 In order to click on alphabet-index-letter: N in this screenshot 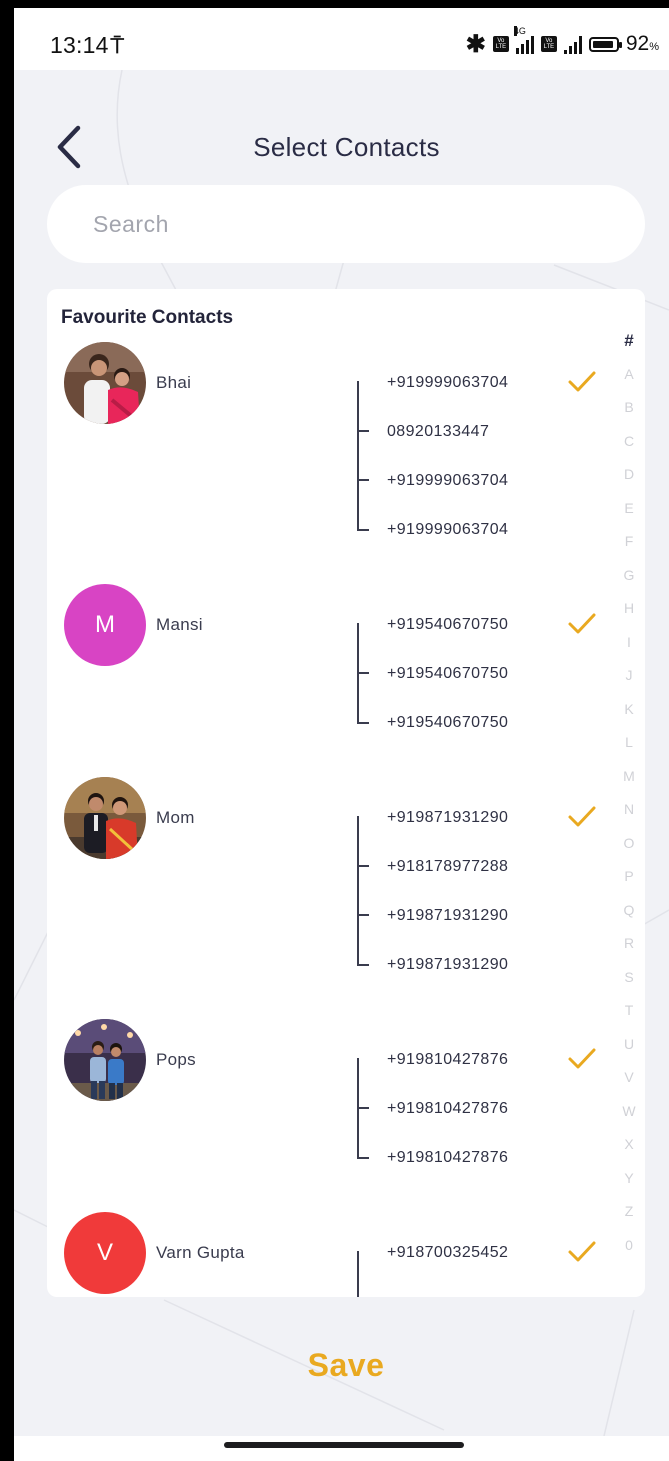, I will do `click(629, 810)`.